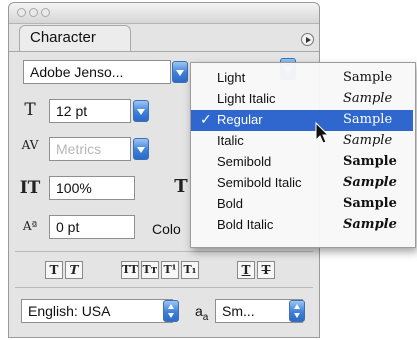 This screenshot has height=340, width=417. What do you see at coordinates (45, 12) in the screenshot?
I see `zoom-dot` at bounding box center [45, 12].